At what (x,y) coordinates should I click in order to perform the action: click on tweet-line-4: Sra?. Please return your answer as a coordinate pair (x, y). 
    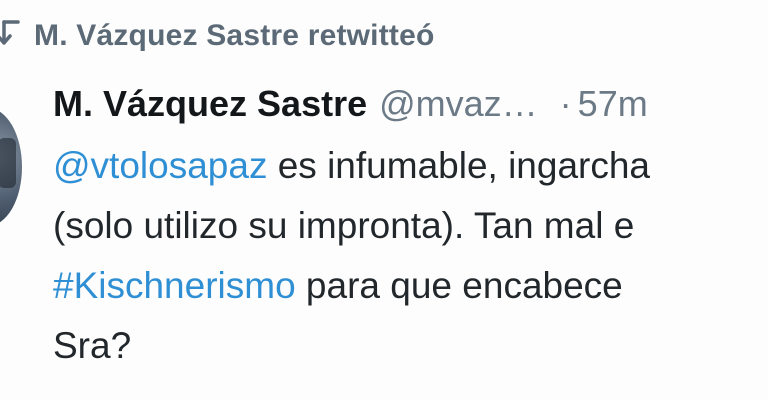
    Looking at the image, I should click on (92, 345).